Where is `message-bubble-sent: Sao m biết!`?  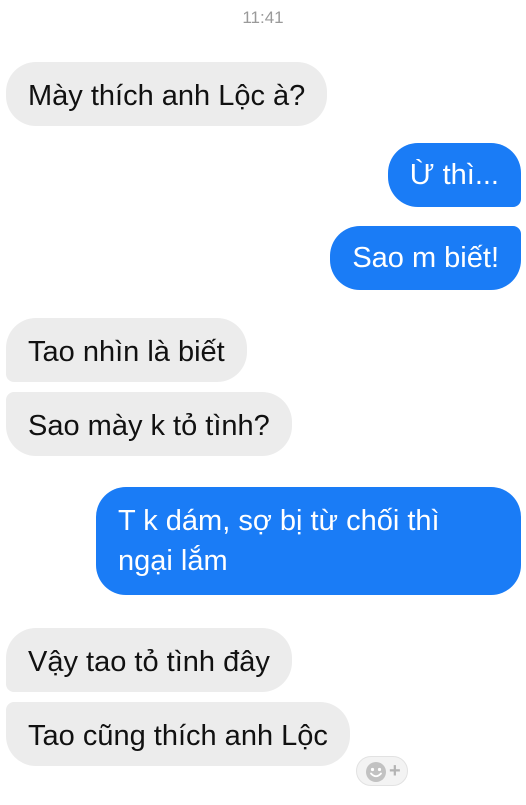 message-bubble-sent: Sao m biết! is located at coordinates (425, 258).